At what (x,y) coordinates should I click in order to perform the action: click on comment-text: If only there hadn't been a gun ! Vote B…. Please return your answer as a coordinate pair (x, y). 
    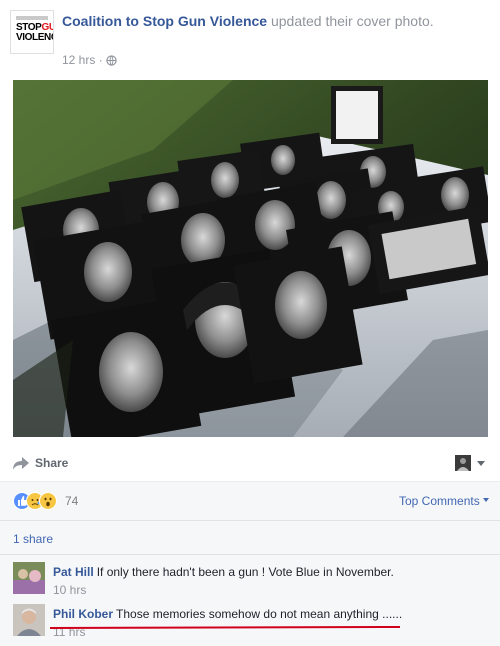
    Looking at the image, I should click on (245, 572).